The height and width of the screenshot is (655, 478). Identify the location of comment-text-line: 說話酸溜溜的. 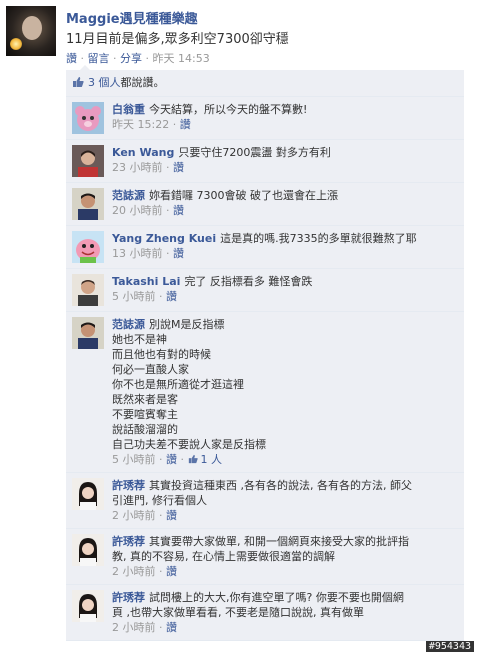
(285, 429).